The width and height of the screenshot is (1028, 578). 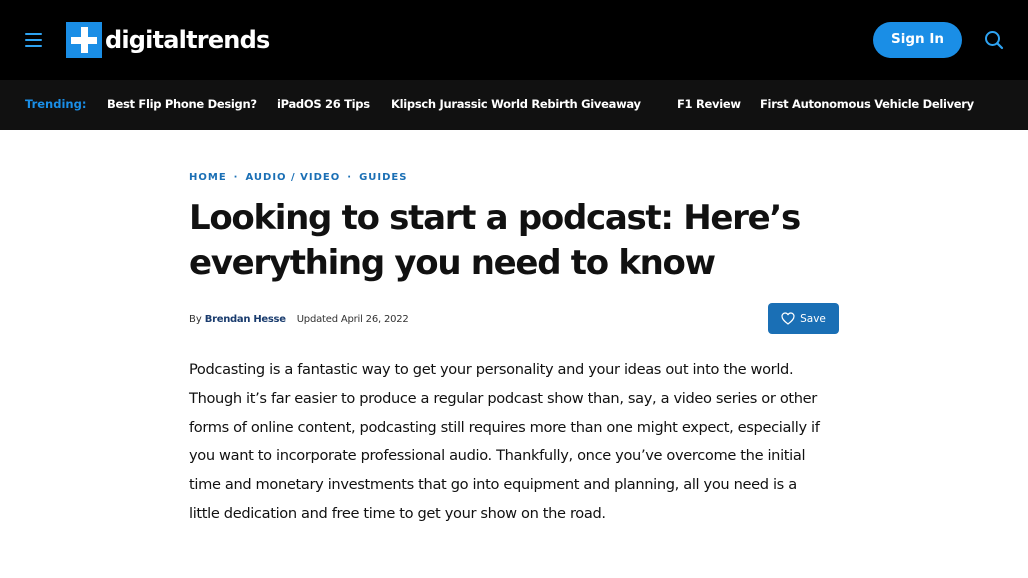 I want to click on breadcrumb-home: HOME, so click(x=208, y=177).